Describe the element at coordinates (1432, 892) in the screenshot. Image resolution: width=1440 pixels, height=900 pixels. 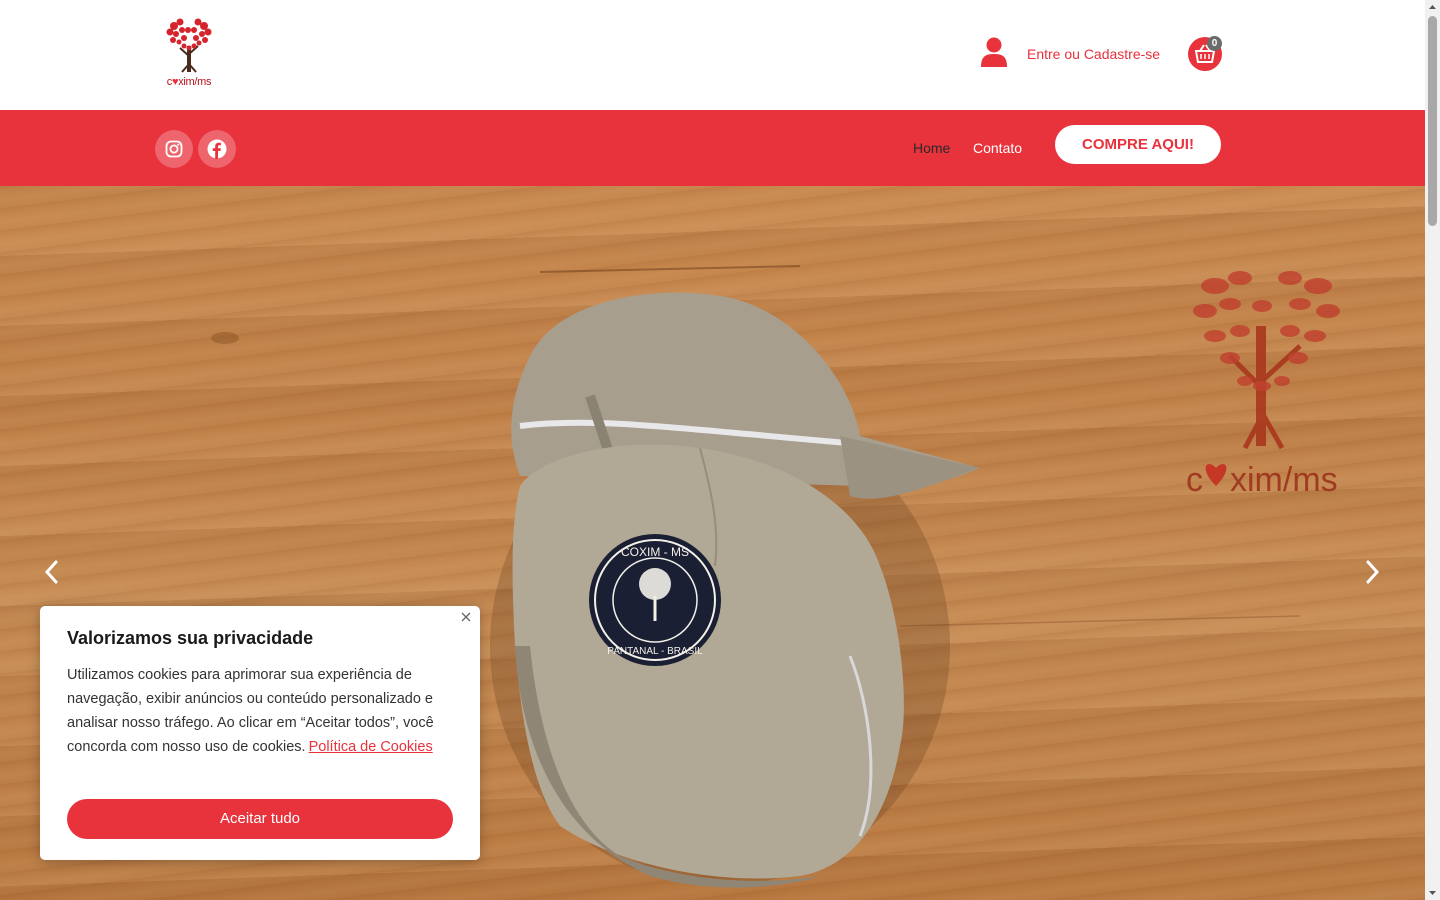
I see `scroll-down-arrow-icon` at that location.